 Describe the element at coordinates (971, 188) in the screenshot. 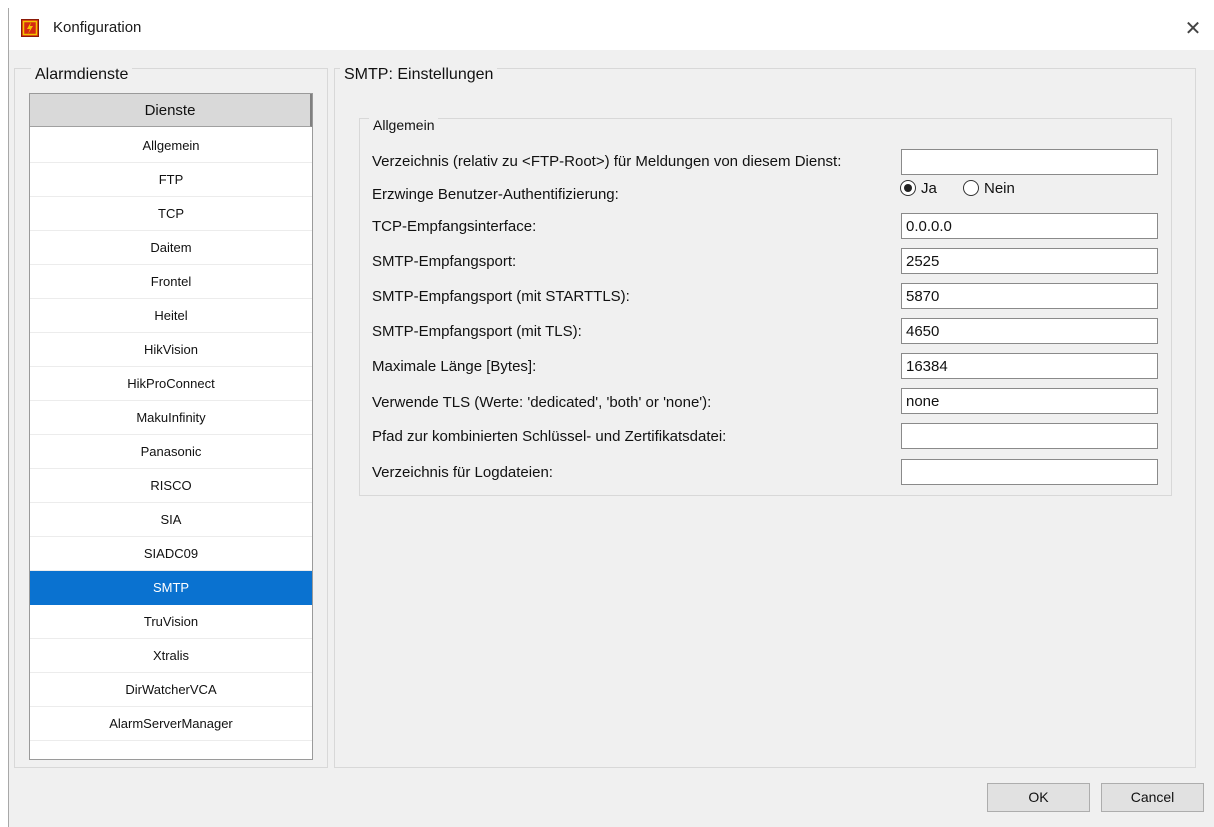

I see `radio-unselected-icon` at that location.